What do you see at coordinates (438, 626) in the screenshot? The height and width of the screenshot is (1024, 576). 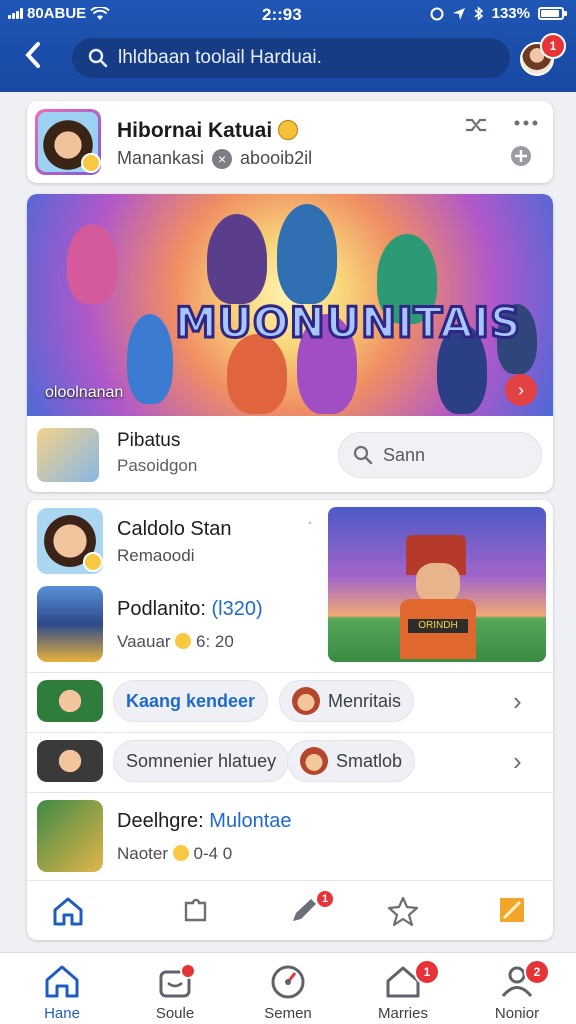 I see `feature-banner: ORINDH` at bounding box center [438, 626].